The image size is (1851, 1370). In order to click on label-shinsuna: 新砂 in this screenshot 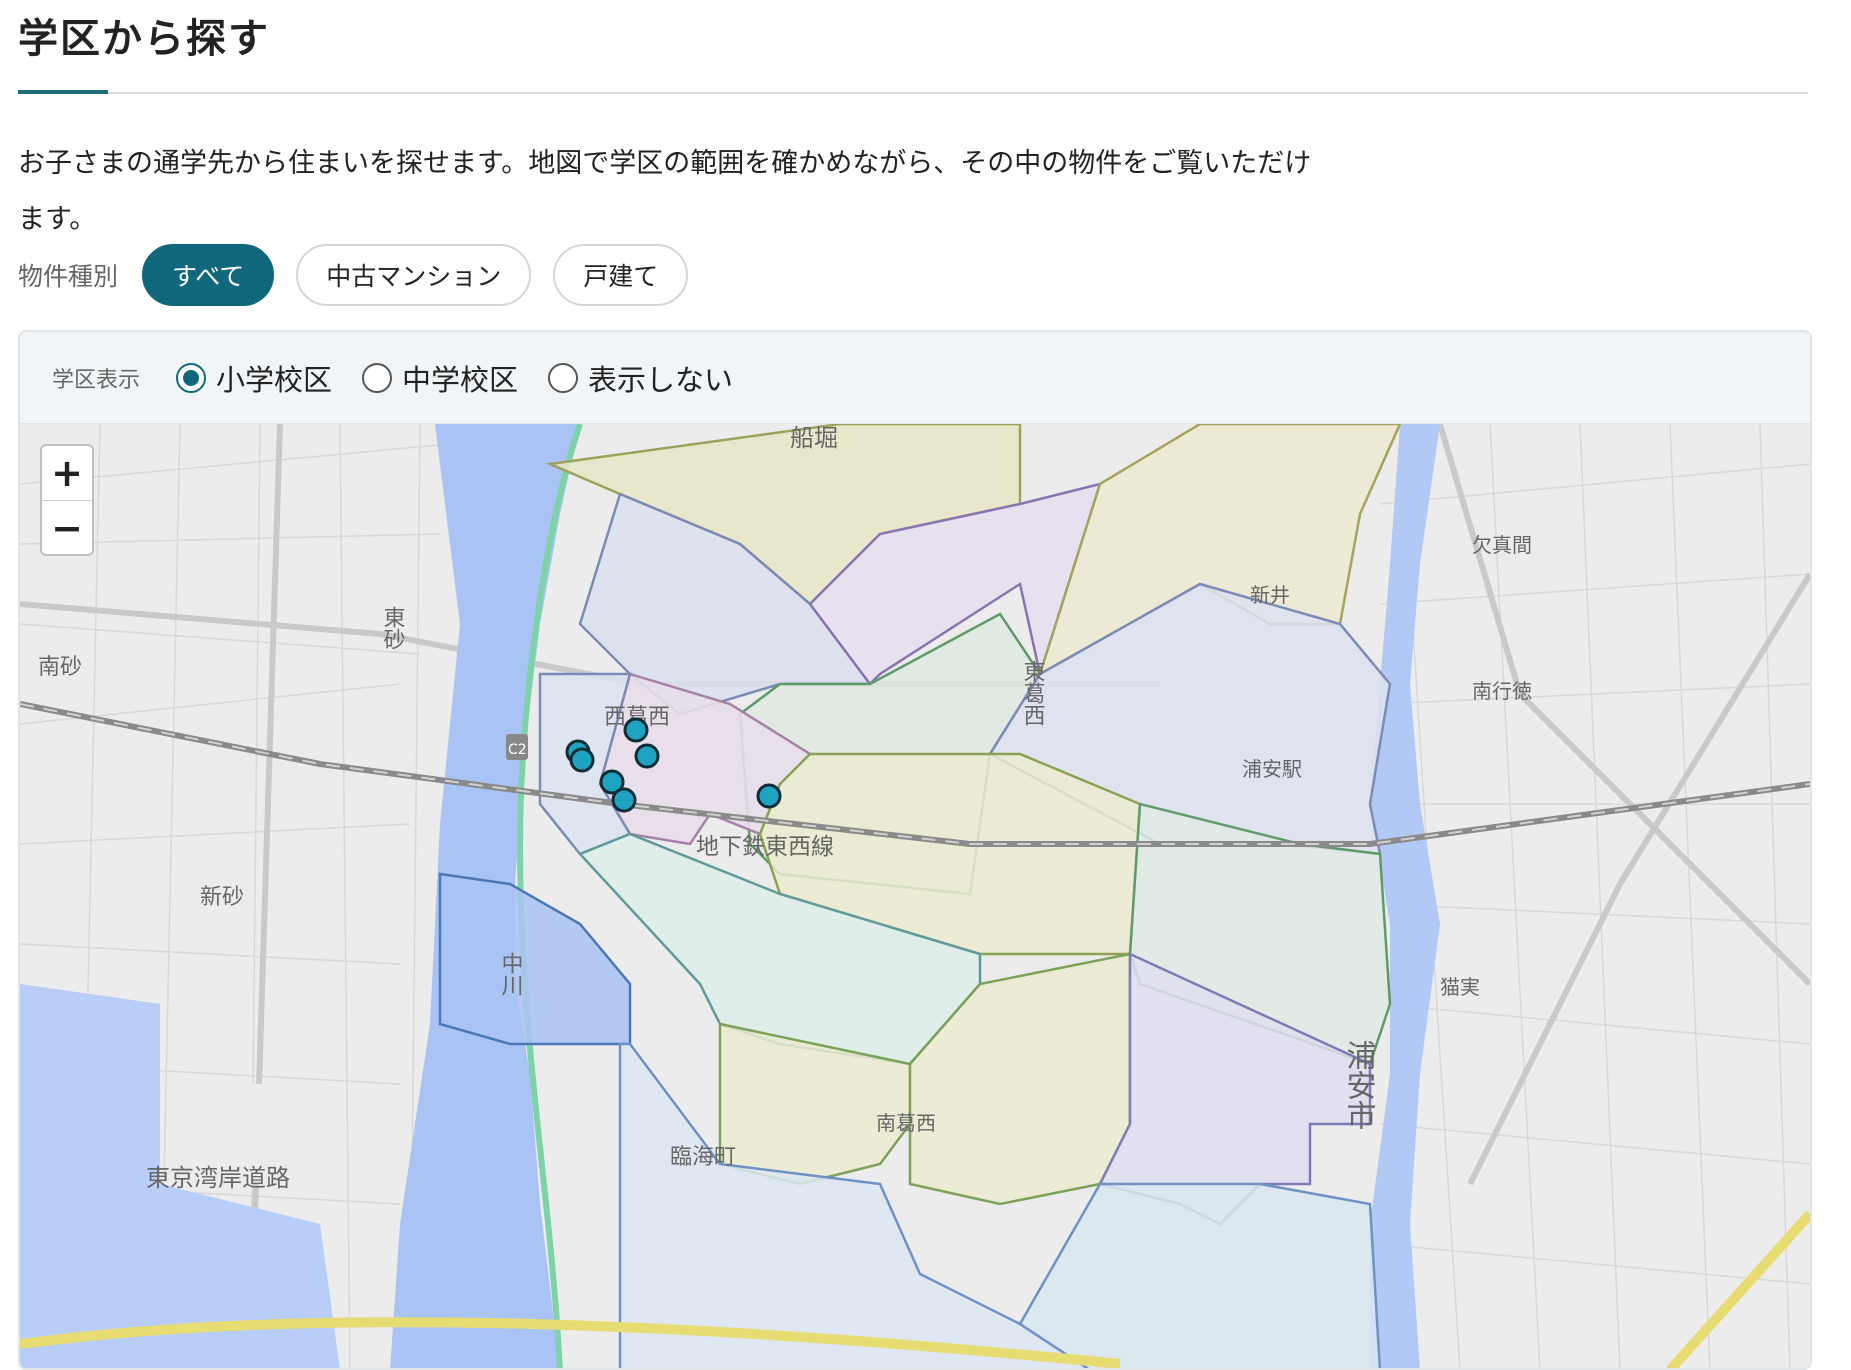, I will do `click(222, 897)`.